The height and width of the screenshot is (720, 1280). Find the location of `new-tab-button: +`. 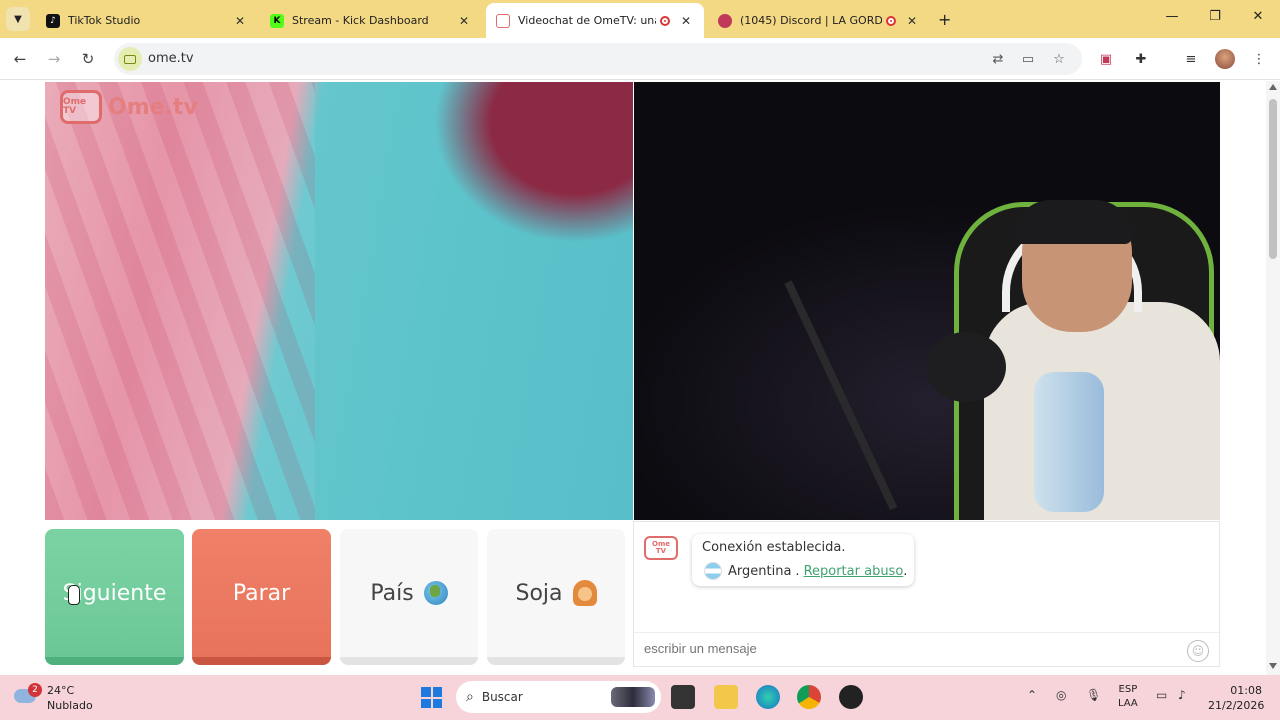

new-tab-button: + is located at coordinates (944, 19).